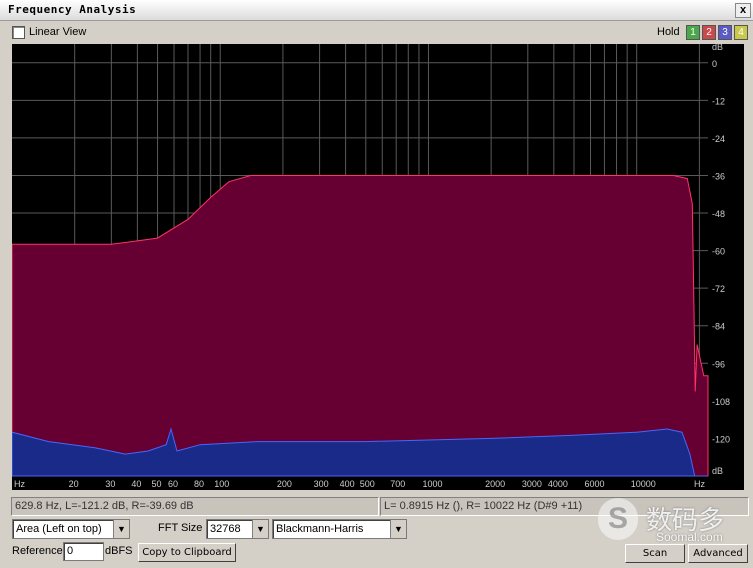 This screenshot has width=753, height=568. Describe the element at coordinates (693, 32) in the screenshot. I see `hold-button-1: 1` at that location.